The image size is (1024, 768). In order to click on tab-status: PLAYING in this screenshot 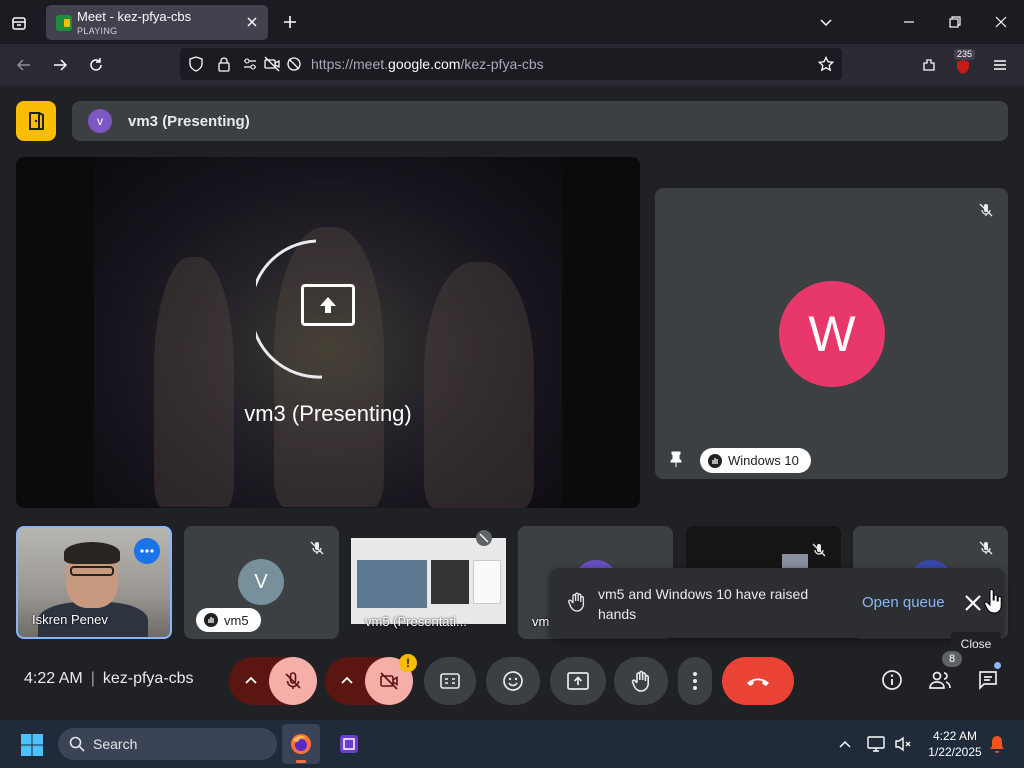, I will do `click(97, 31)`.